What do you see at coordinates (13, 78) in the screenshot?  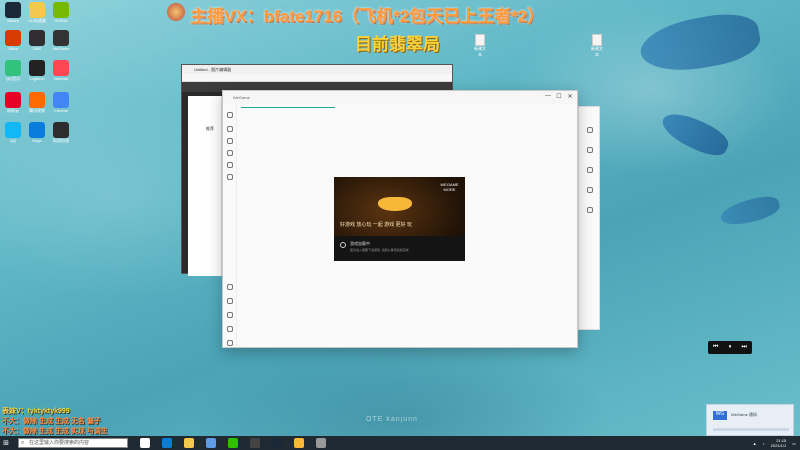 I see `desktop-icon-label: QQ音乐` at bounding box center [13, 78].